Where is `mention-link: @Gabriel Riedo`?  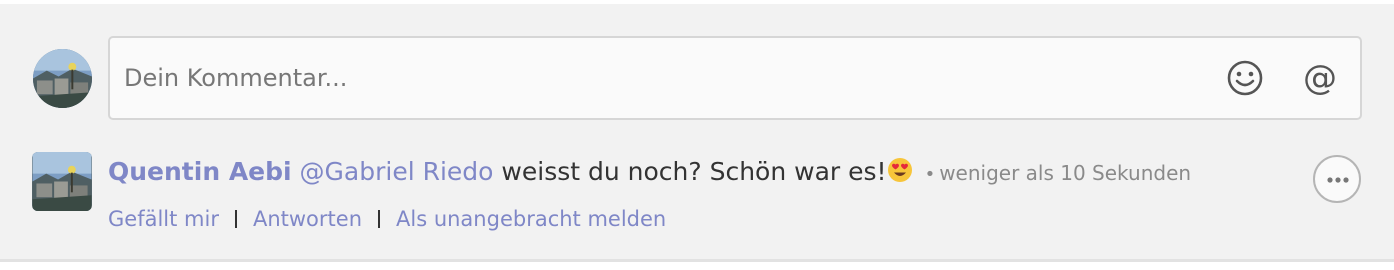 mention-link: @Gabriel Riedo is located at coordinates (397, 171).